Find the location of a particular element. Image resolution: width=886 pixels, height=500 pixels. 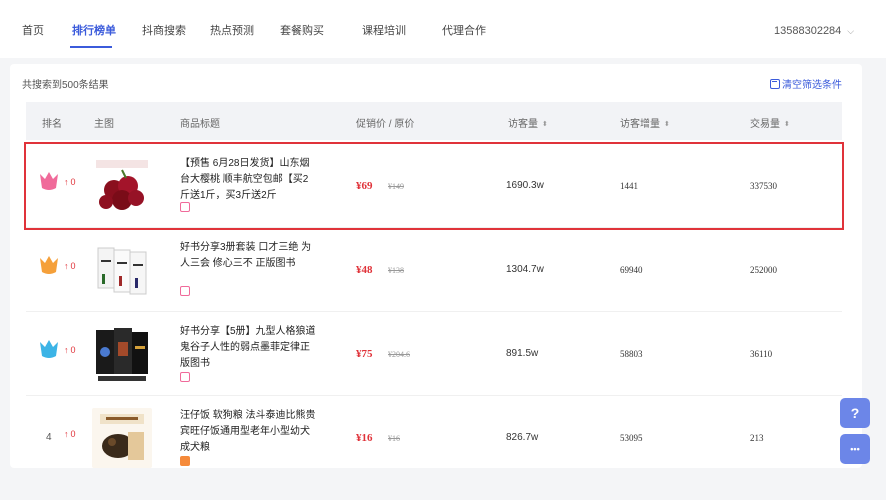

visit-increase-value: 53095 is located at coordinates (631, 438).